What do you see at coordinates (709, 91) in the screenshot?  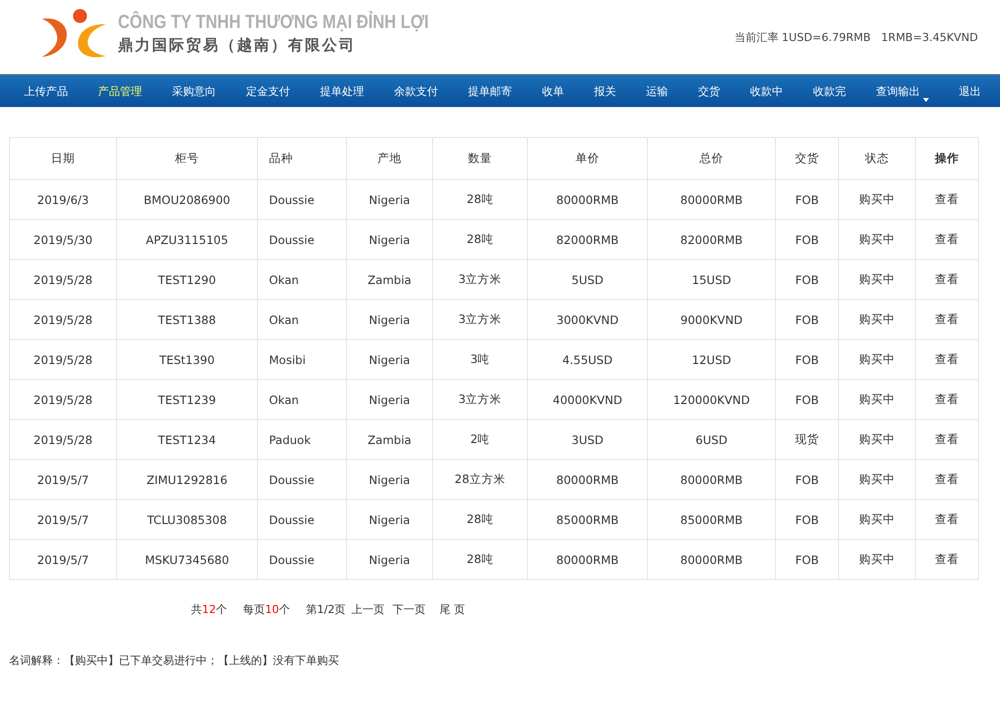 I see `nav-link: 交货` at bounding box center [709, 91].